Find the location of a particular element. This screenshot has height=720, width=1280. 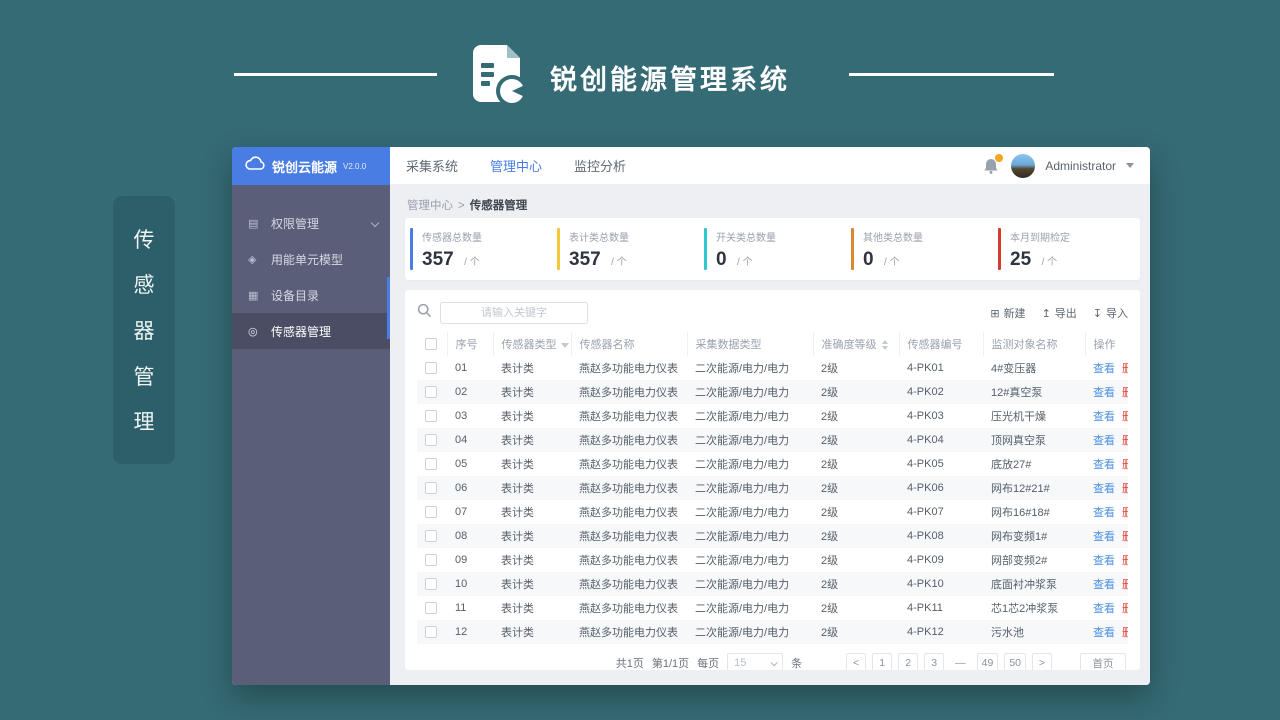

cell-target-name: 顶网真空泵 is located at coordinates (1018, 441).